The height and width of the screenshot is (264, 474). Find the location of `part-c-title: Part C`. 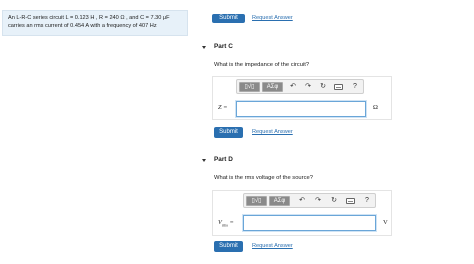

part-c-title: Part C is located at coordinates (223, 46).